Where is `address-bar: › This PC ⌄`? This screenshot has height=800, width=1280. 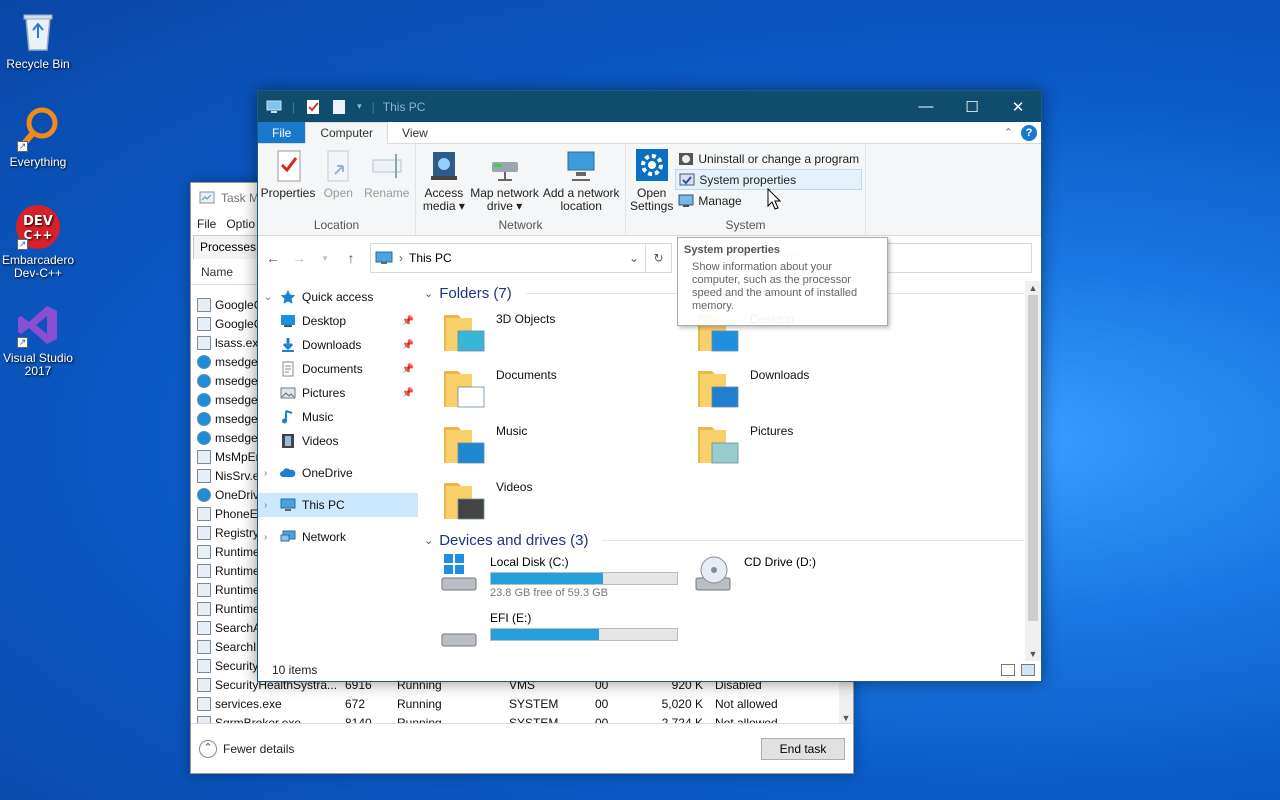
address-bar: › This PC ⌄ is located at coordinates (508, 258).